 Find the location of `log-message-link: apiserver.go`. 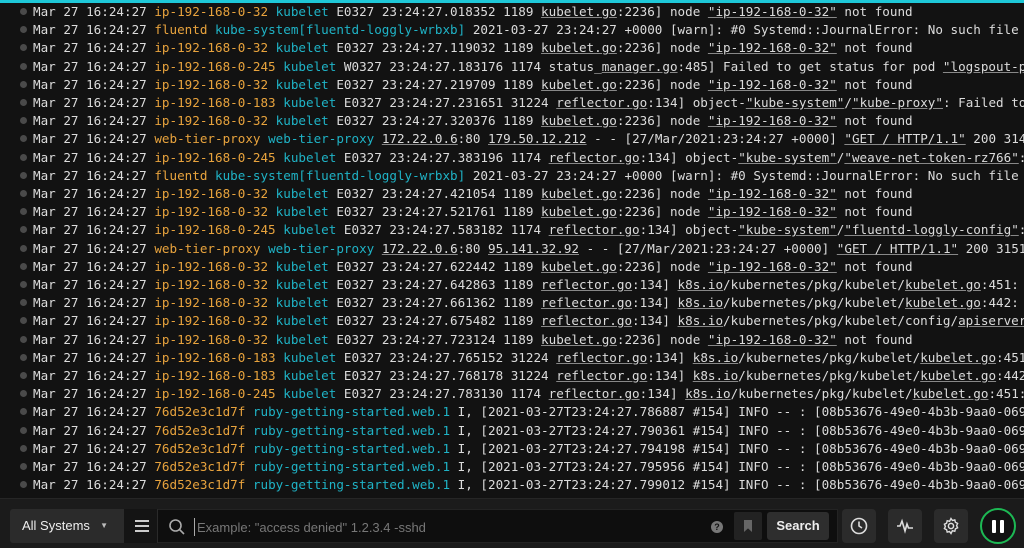

log-message-link: apiserver.go is located at coordinates (991, 320).